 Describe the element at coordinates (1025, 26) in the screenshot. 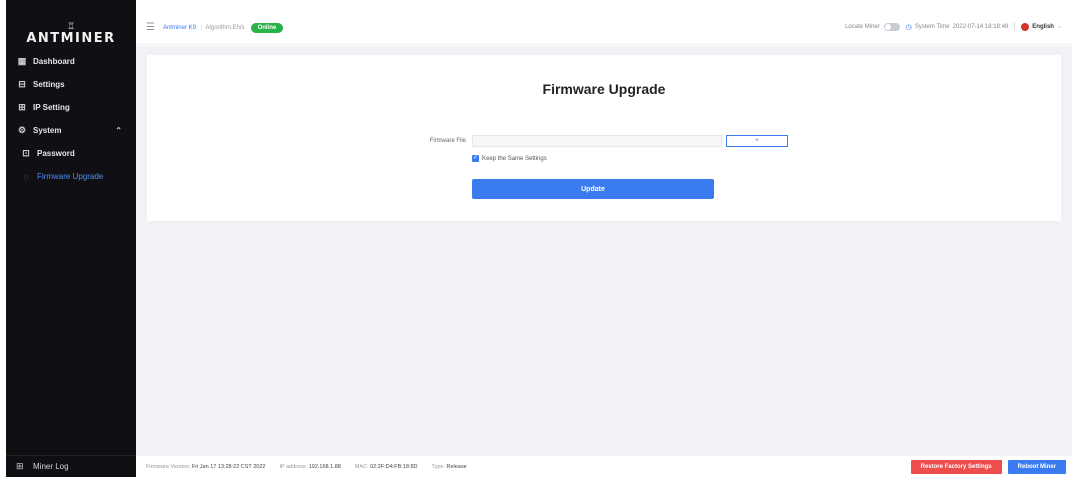

I see `language-flag-icon` at that location.